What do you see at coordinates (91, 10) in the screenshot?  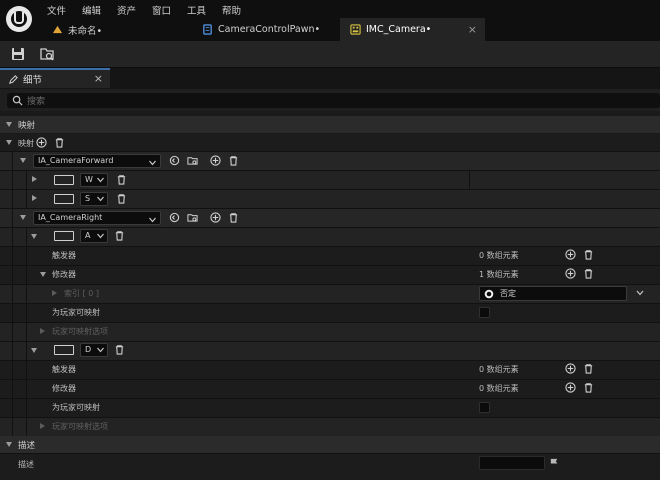 I see `menu-edit: 编辑` at bounding box center [91, 10].